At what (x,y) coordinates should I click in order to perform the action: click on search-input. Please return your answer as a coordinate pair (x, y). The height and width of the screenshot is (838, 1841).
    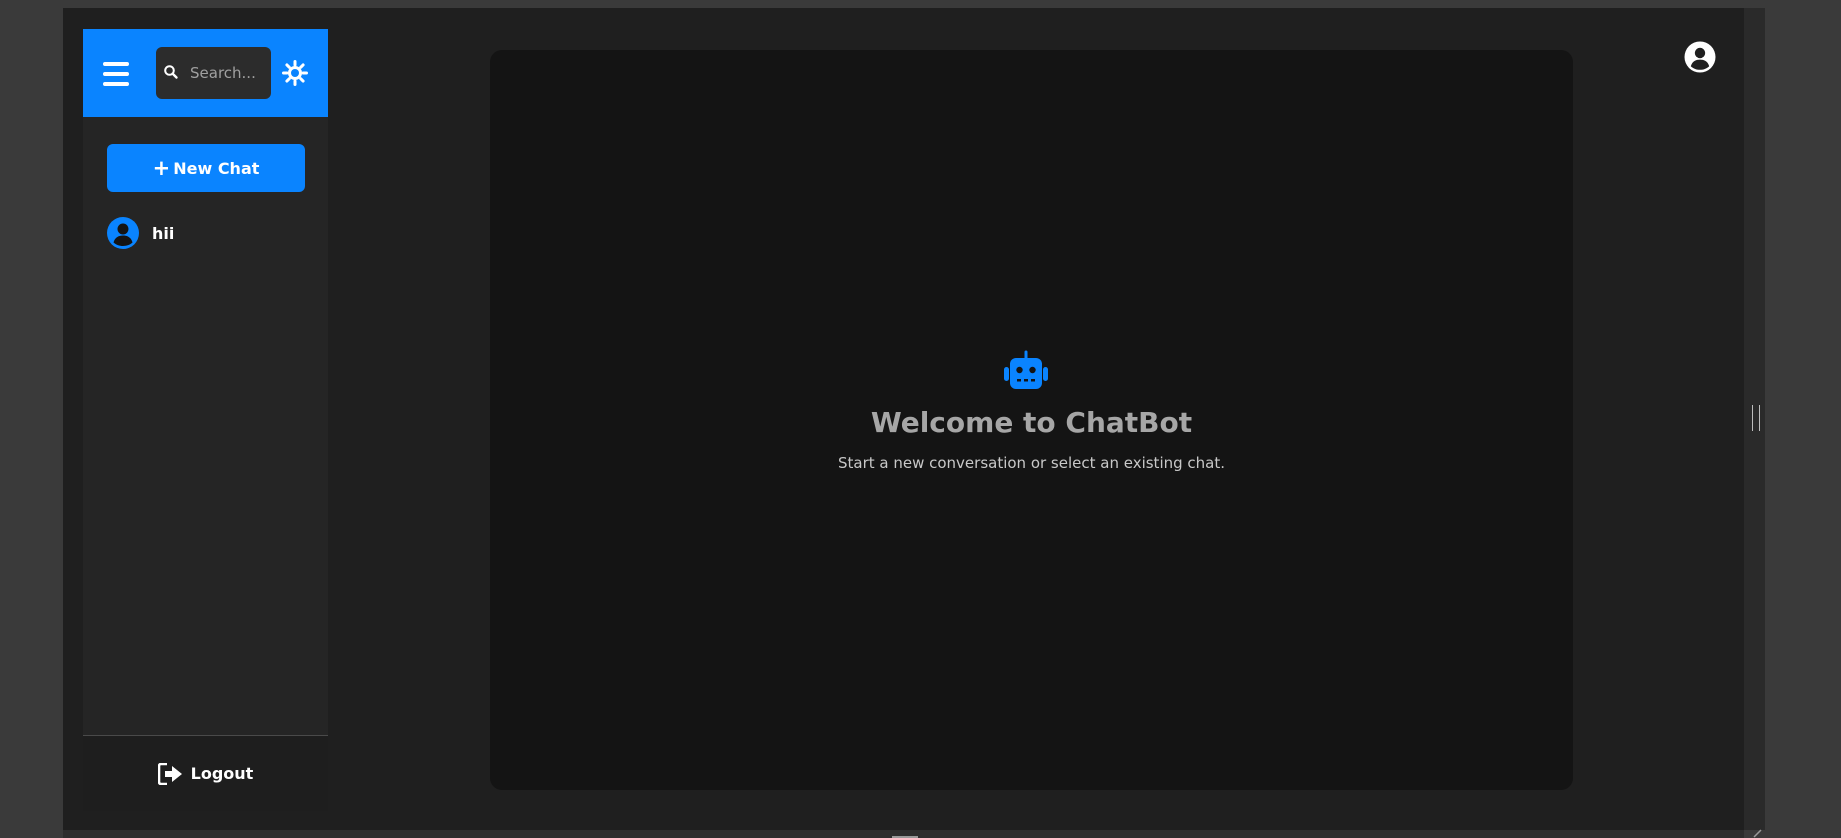
    Looking at the image, I should click on (229, 73).